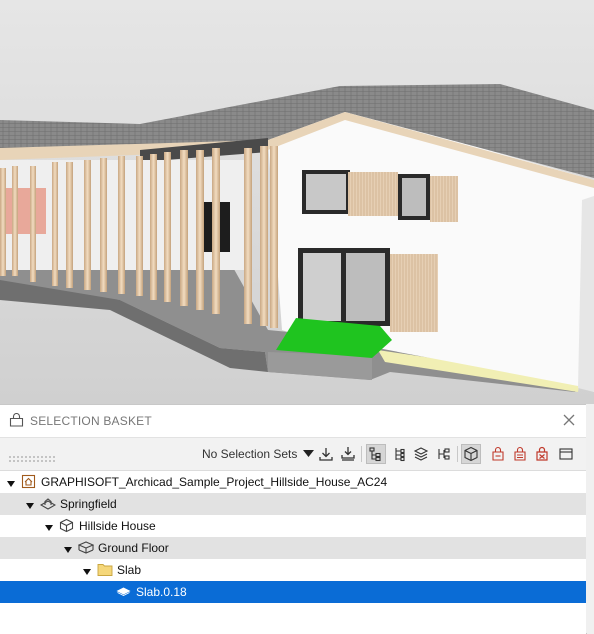  I want to click on close-icon, so click(569, 422).